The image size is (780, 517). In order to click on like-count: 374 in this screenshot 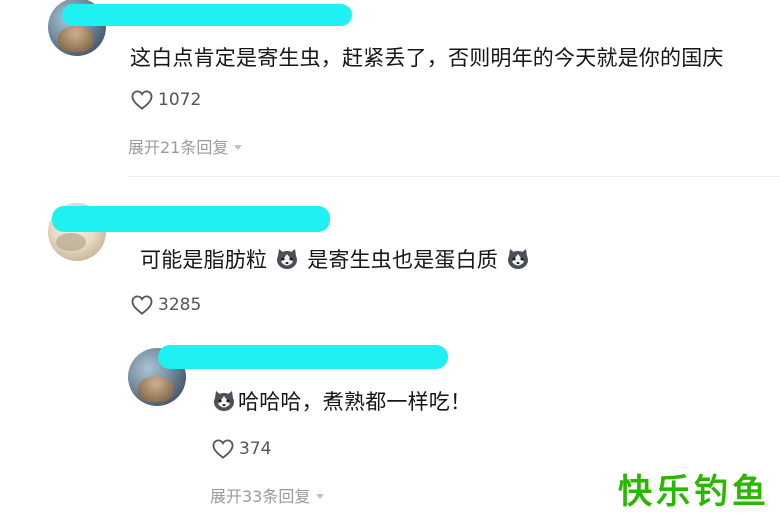, I will do `click(255, 449)`.